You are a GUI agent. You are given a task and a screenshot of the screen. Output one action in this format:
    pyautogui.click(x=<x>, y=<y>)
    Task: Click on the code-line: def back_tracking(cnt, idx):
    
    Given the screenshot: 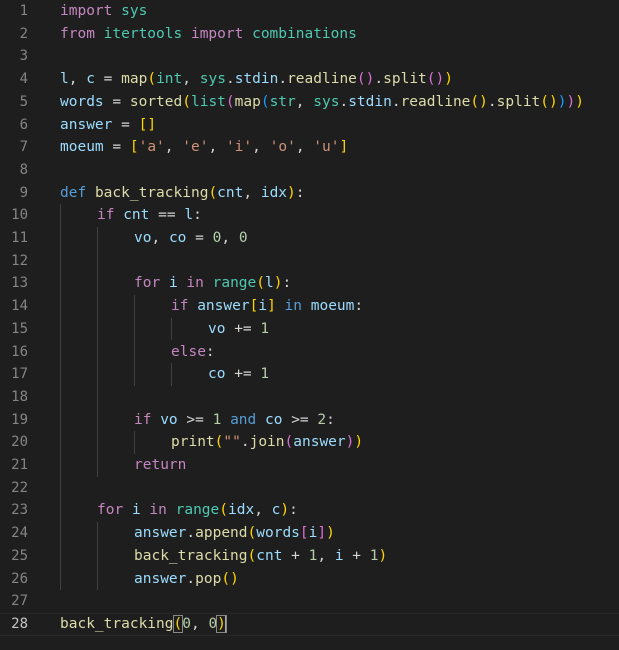 What is the action you would take?
    pyautogui.click(x=339, y=193)
    